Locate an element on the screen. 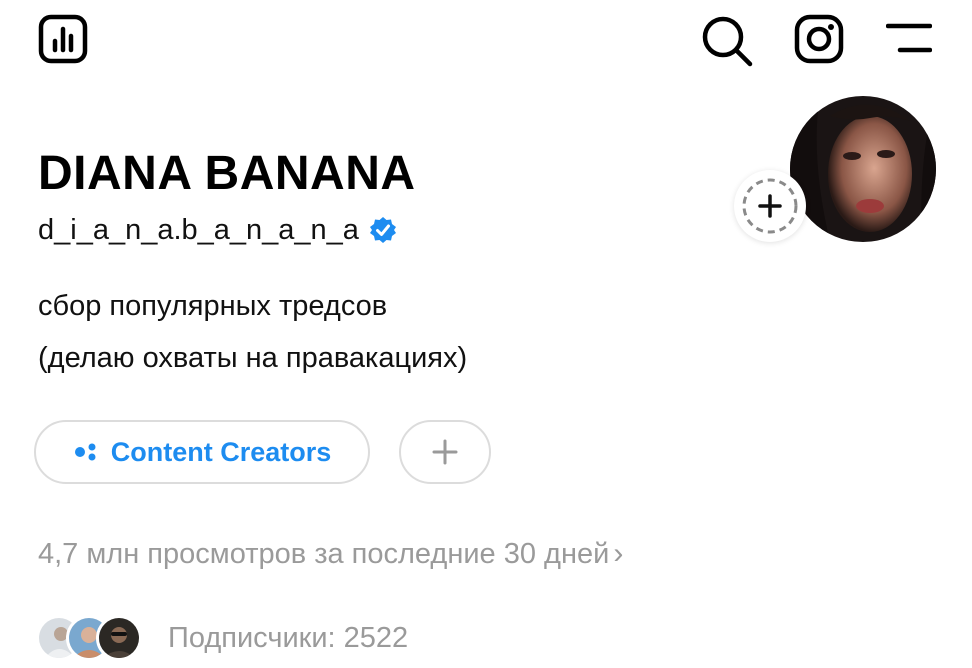 The height and width of the screenshot is (668, 972). follower-avatar is located at coordinates (119, 638).